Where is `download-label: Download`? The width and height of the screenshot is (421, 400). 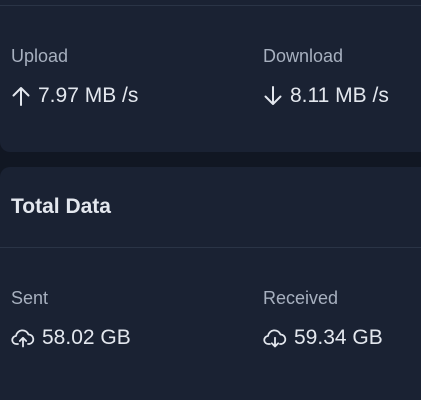
download-label: Download is located at coordinates (303, 56).